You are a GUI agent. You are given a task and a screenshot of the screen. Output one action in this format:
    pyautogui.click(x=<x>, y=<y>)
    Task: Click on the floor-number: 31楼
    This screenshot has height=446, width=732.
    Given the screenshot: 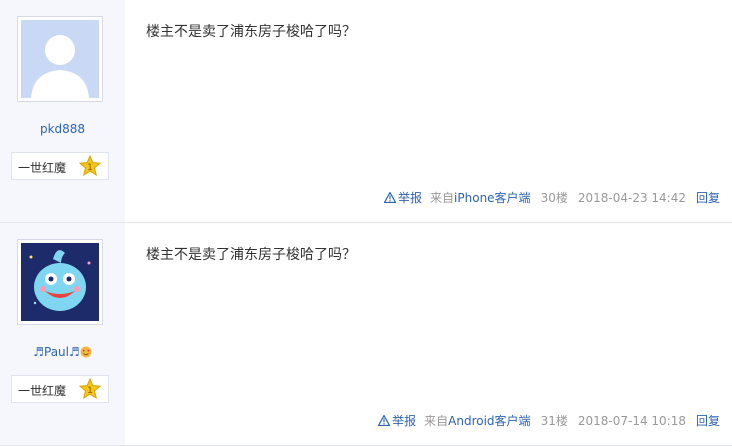 What is the action you would take?
    pyautogui.click(x=554, y=421)
    